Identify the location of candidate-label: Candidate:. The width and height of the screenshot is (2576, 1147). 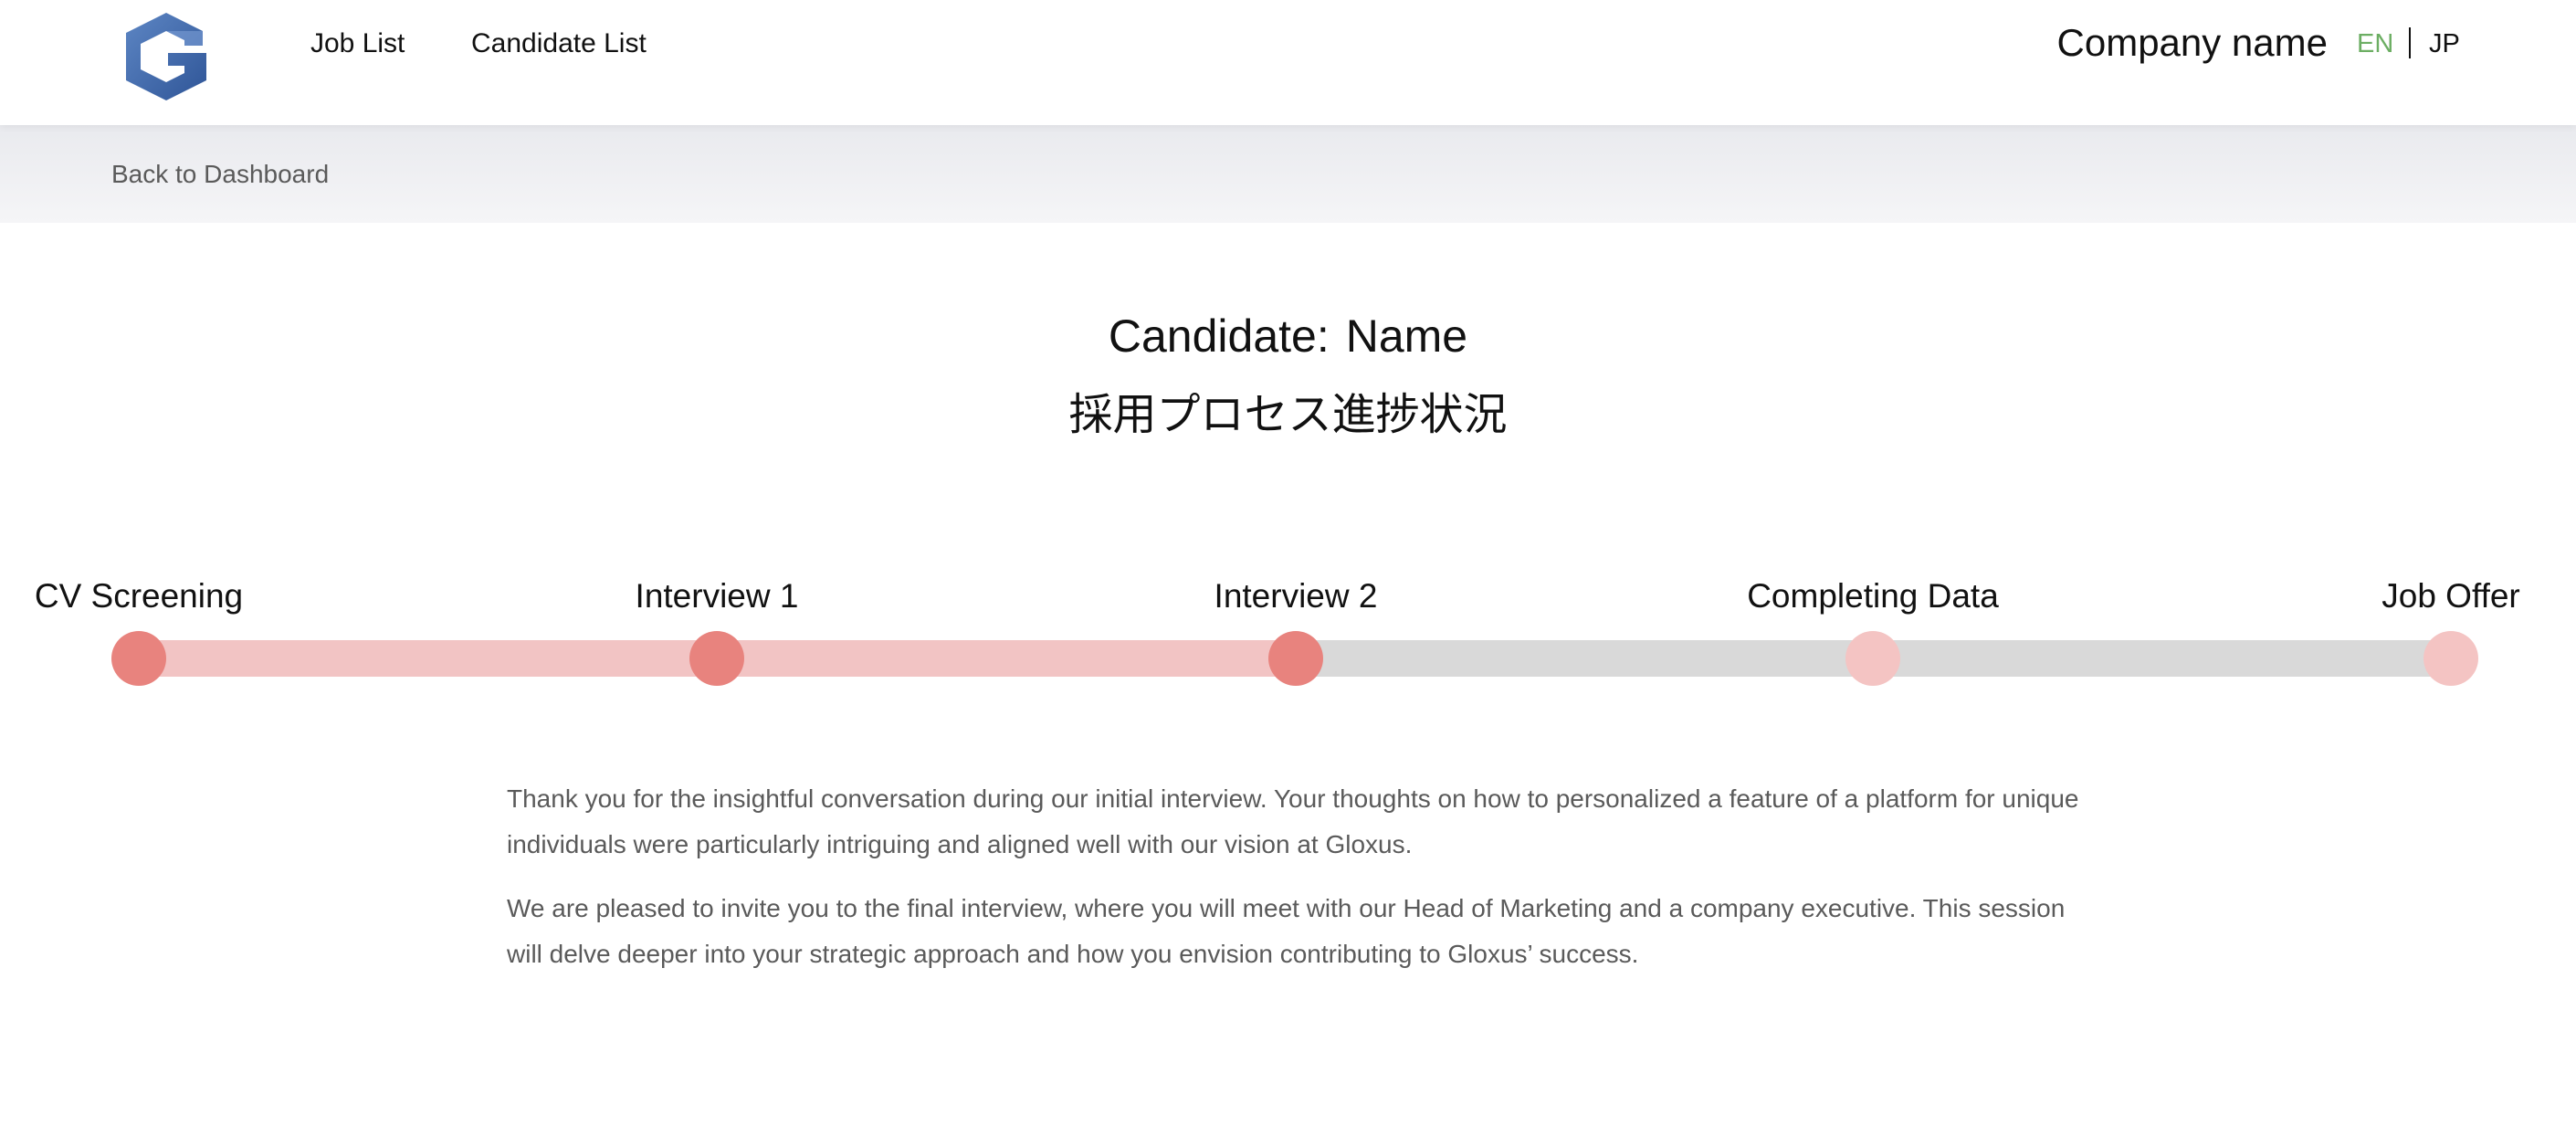
(1219, 336).